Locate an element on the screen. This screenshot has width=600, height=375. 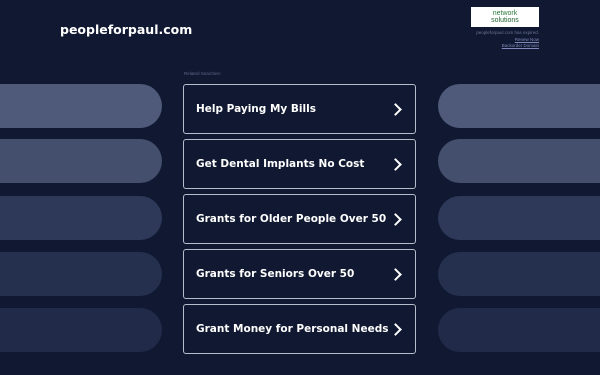
brand-line-2: solutions is located at coordinates (505, 20).